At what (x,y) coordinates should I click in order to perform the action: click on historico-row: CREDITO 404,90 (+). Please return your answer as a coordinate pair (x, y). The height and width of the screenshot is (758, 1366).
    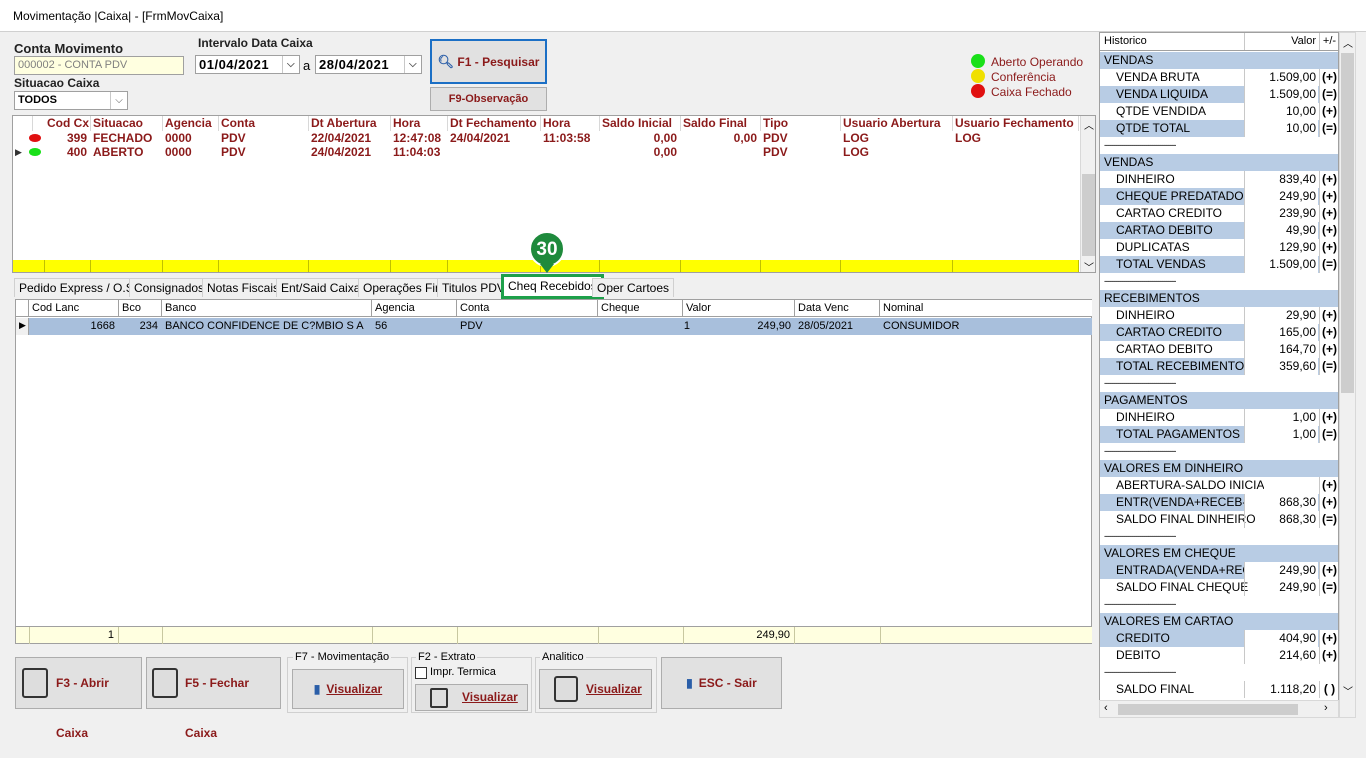
    Looking at the image, I should click on (1219, 638).